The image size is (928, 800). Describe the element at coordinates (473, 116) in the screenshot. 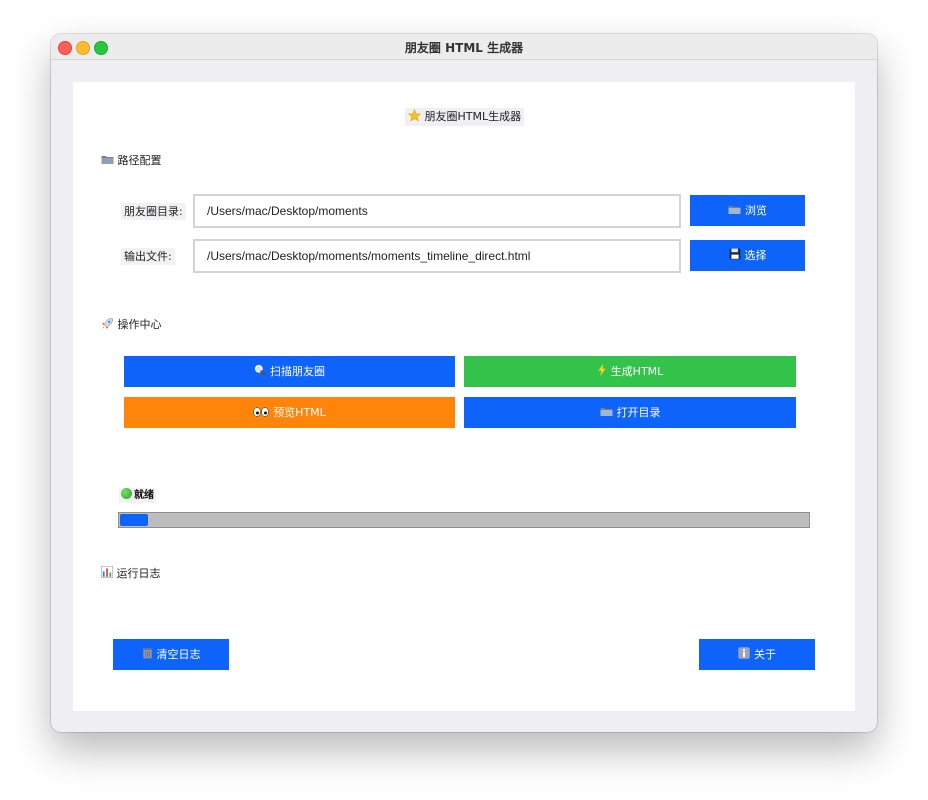

I see `app-heading-text: 朋友圈HTML生成器` at that location.